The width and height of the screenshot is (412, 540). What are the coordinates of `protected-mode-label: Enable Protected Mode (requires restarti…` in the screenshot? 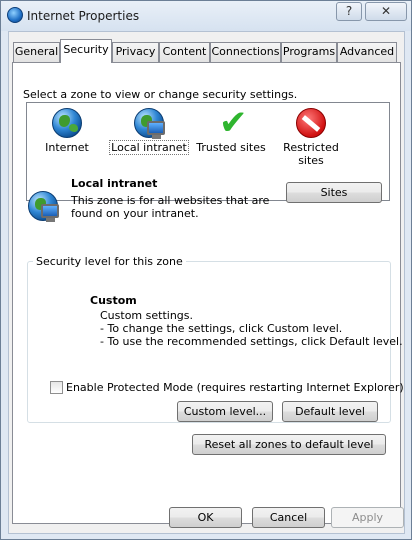 It's located at (235, 387).